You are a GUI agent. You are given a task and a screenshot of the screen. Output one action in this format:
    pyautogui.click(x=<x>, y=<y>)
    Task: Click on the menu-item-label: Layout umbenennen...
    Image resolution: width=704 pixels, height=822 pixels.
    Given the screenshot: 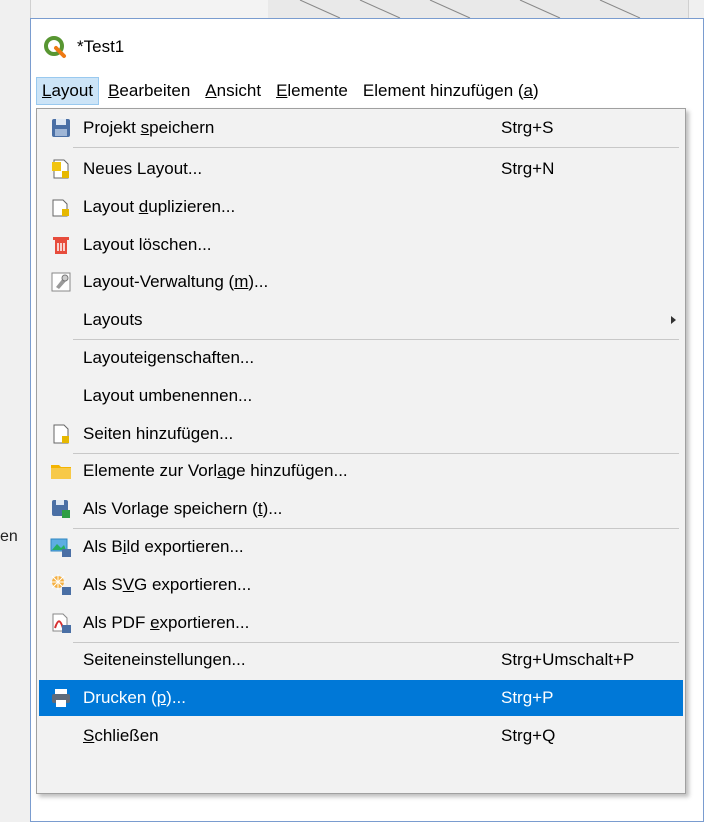 What is the action you would take?
    pyautogui.click(x=167, y=396)
    